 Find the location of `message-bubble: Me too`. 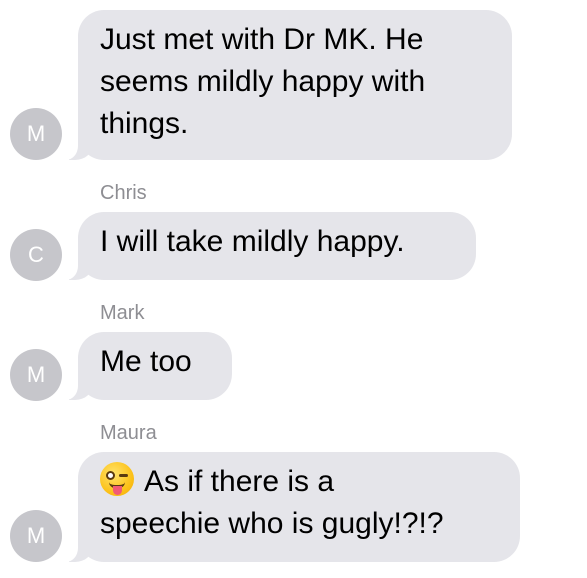

message-bubble: Me too is located at coordinates (144, 366).